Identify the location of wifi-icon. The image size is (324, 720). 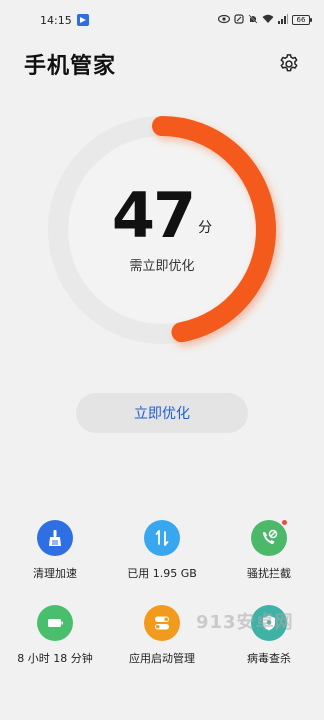
(268, 20).